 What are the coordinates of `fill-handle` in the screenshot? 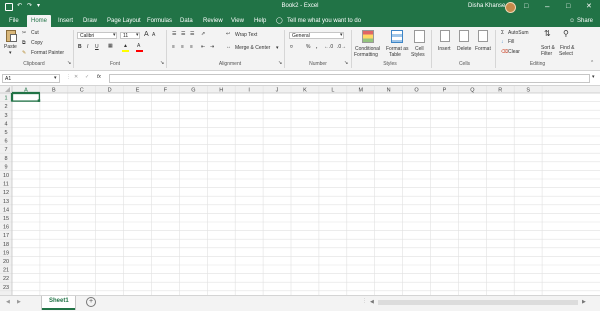 It's located at (39, 100).